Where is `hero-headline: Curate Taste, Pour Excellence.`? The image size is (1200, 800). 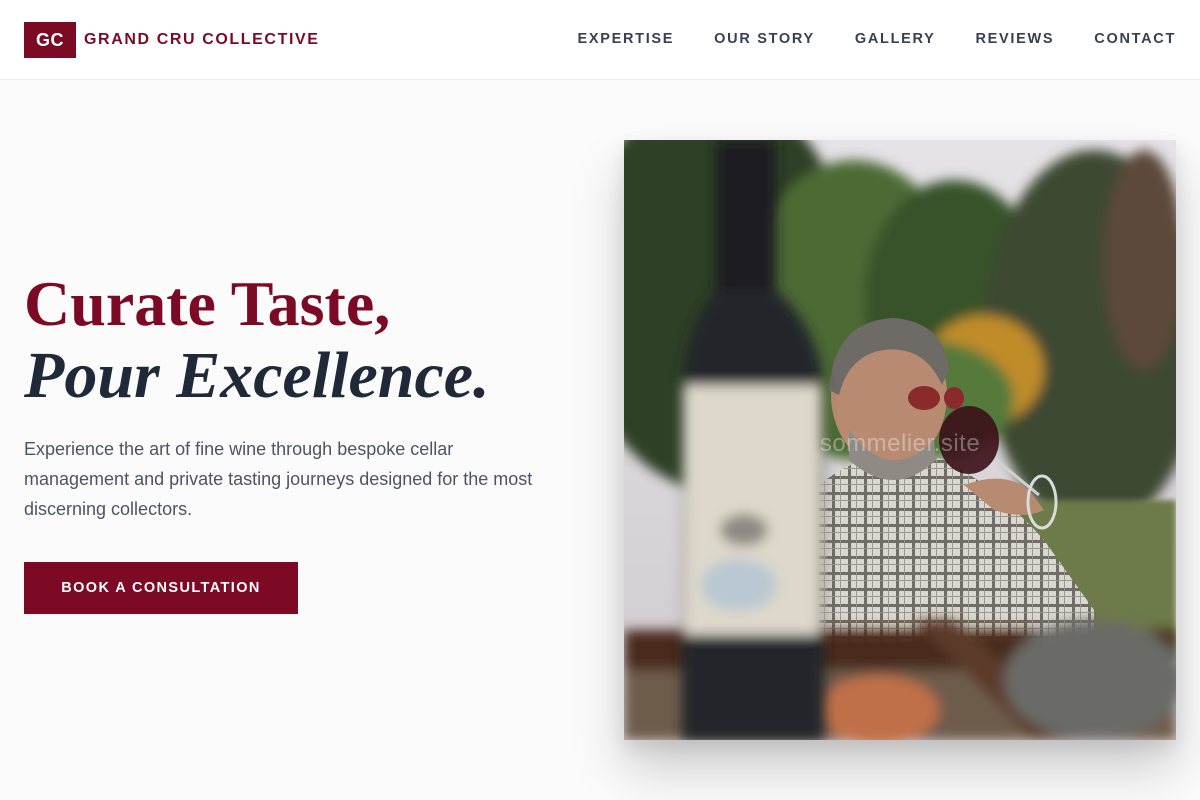
hero-headline: Curate Taste, Pour Excellence. is located at coordinates (304, 340).